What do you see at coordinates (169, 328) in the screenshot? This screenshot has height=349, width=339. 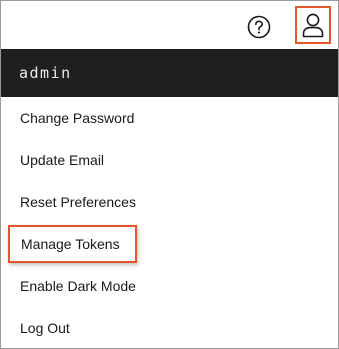 I see `menu-item-log-out: Log Out` at bounding box center [169, 328].